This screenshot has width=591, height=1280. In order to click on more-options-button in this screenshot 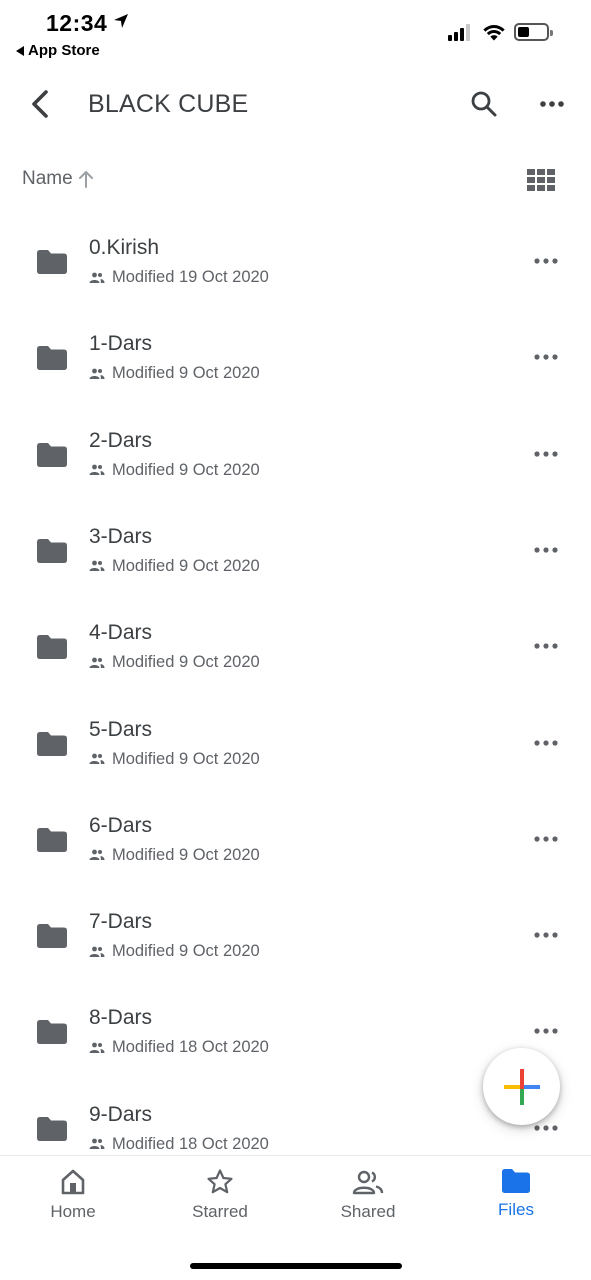, I will do `click(552, 104)`.